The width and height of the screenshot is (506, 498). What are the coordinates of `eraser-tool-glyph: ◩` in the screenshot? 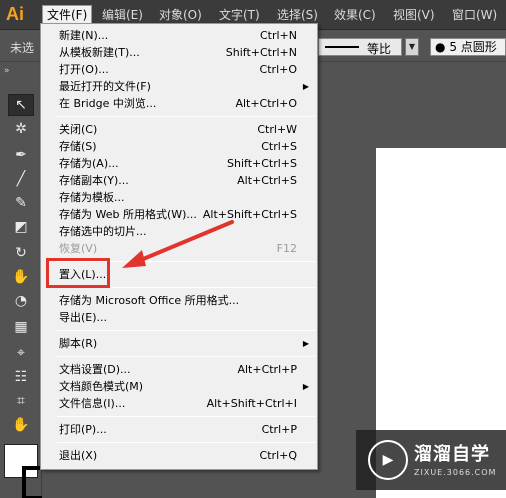 It's located at (21, 227).